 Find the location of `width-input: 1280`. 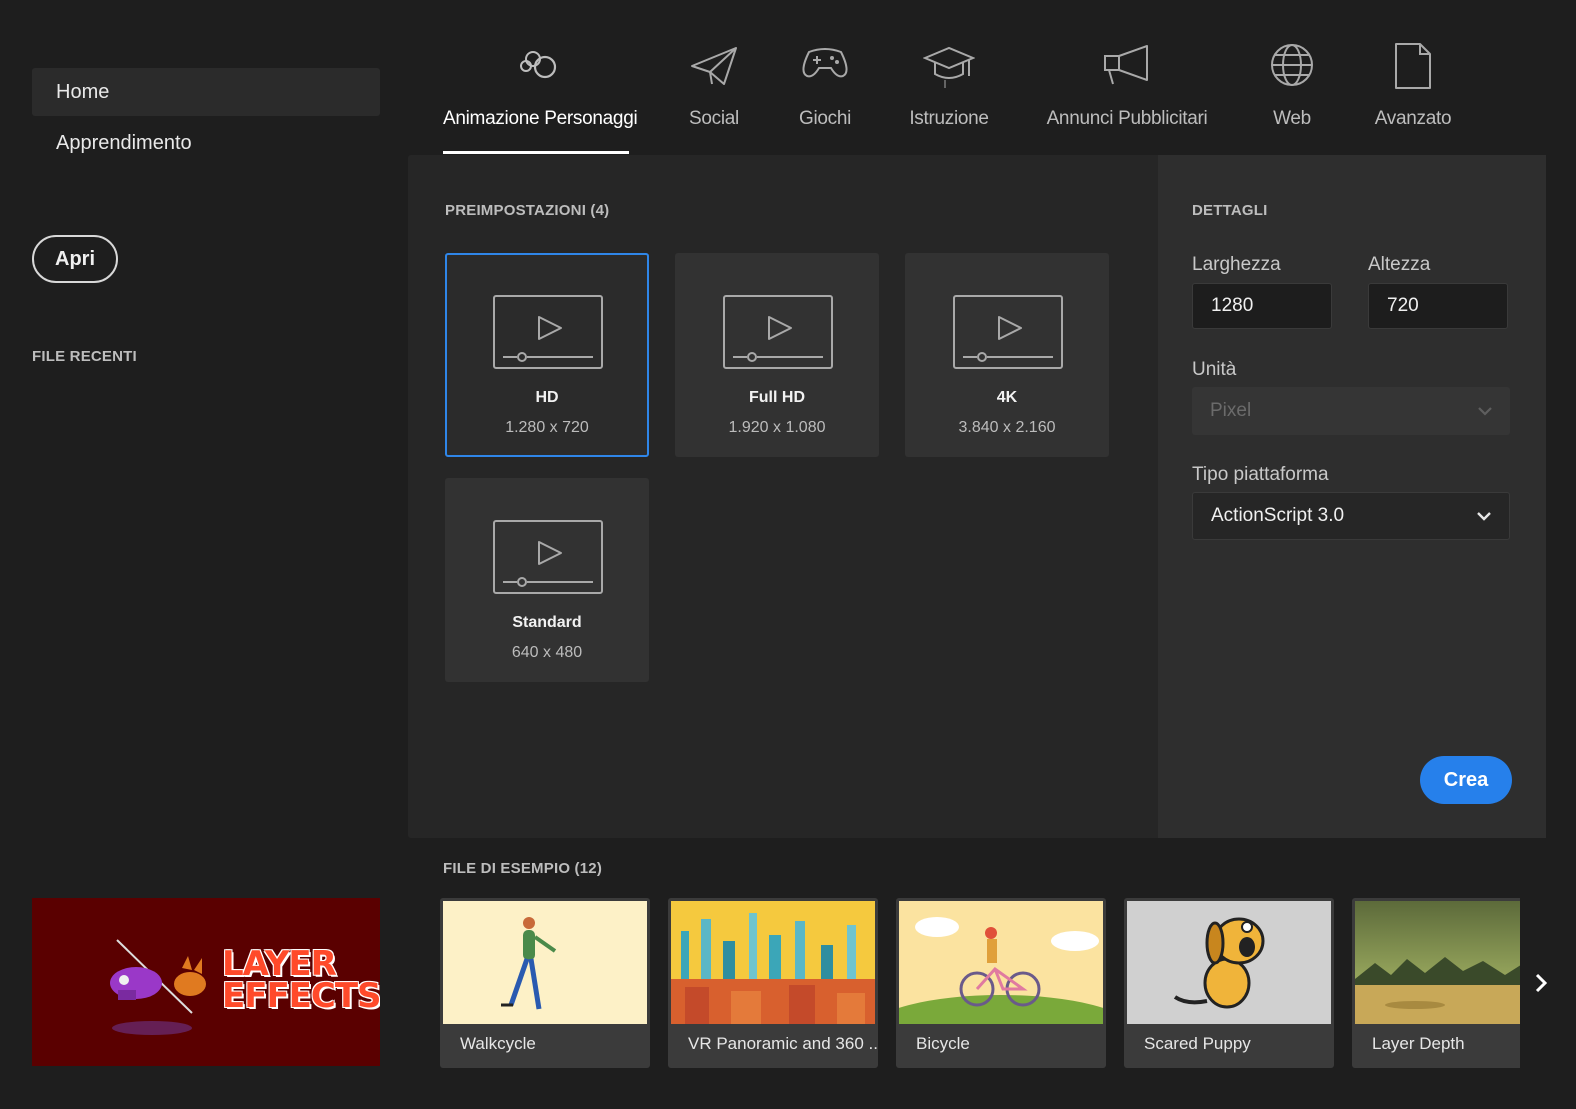

width-input: 1280 is located at coordinates (1262, 306).